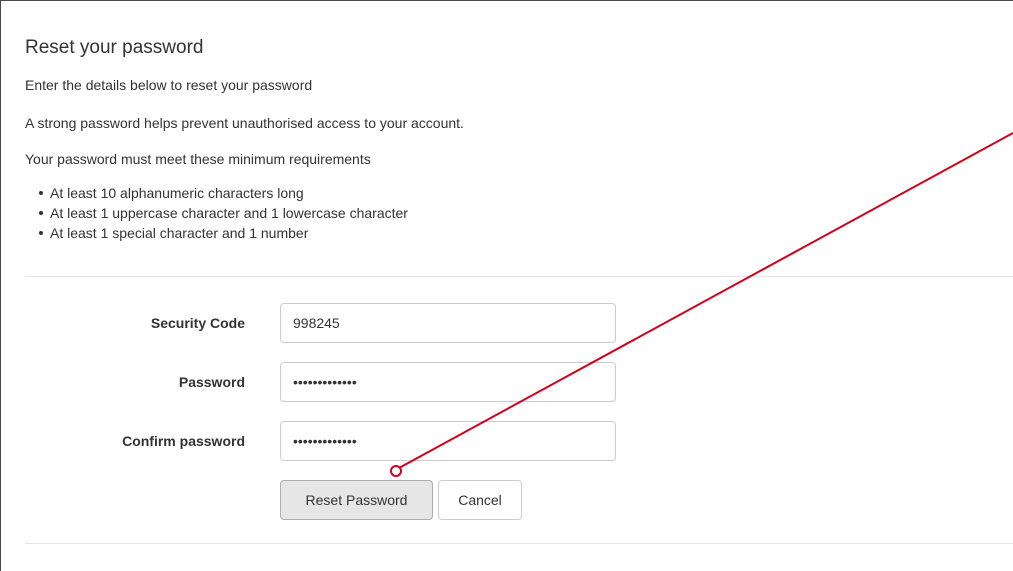  What do you see at coordinates (448, 382) in the screenshot?
I see `password-input` at bounding box center [448, 382].